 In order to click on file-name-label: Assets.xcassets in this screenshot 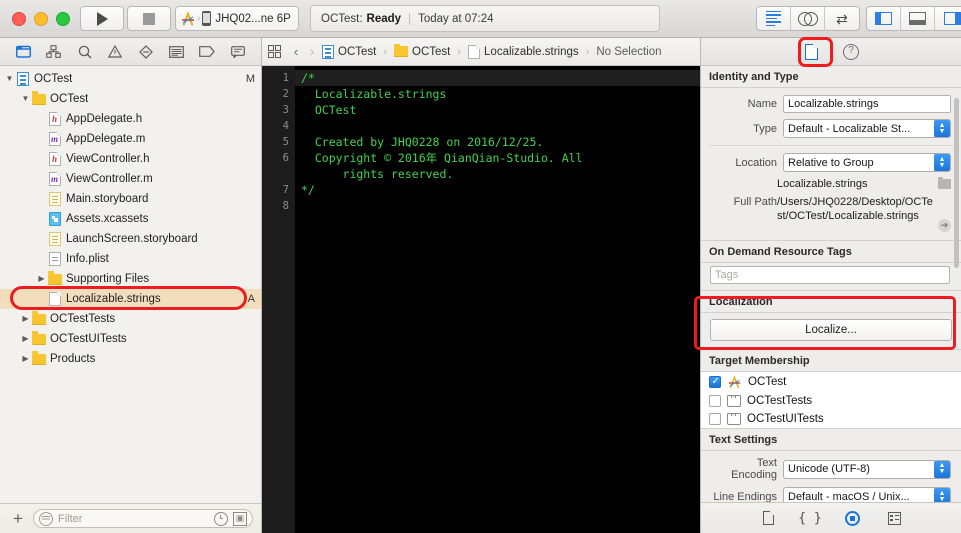, I will do `click(107, 219)`.